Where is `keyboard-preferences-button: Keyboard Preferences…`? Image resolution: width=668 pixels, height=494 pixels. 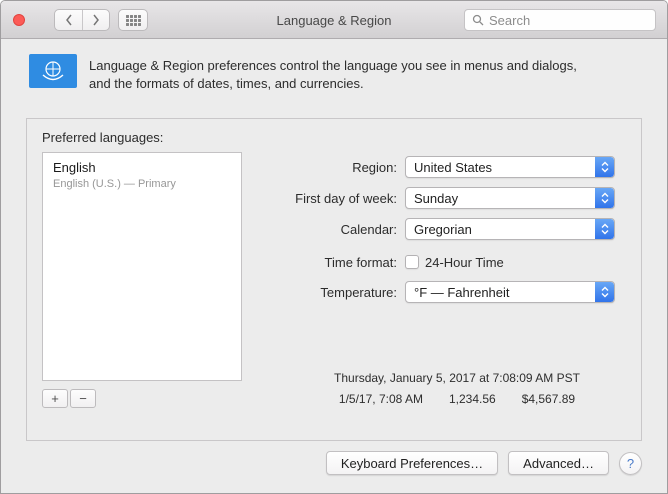
keyboard-preferences-button: Keyboard Preferences… is located at coordinates (412, 463).